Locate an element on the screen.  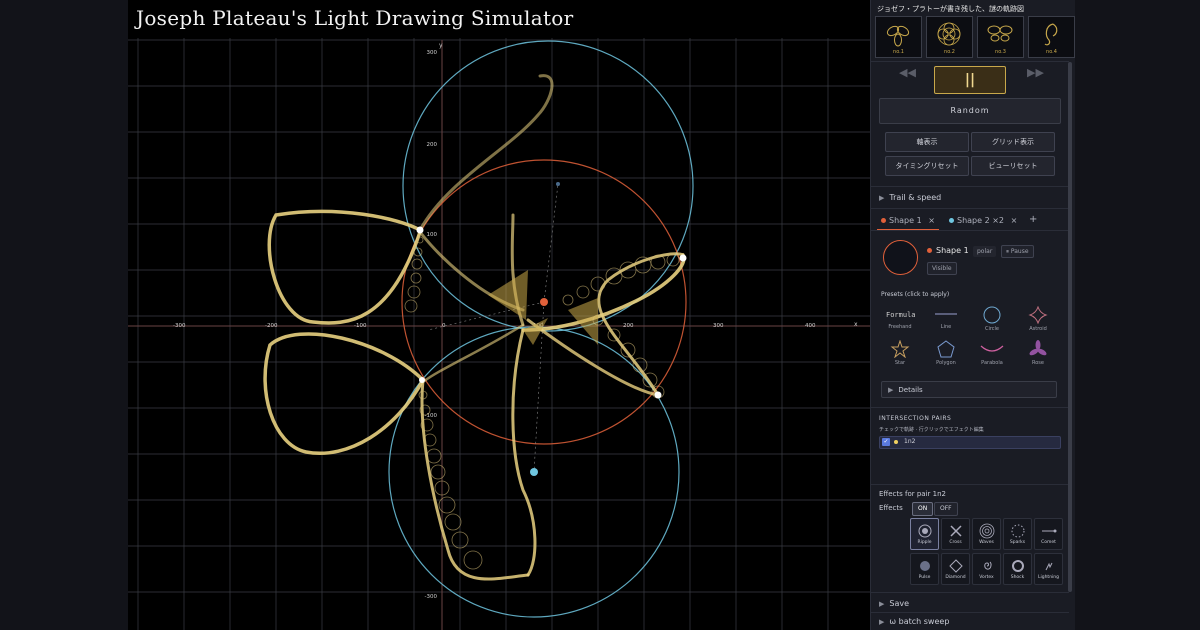
right-margin is located at coordinates (1137, 315).